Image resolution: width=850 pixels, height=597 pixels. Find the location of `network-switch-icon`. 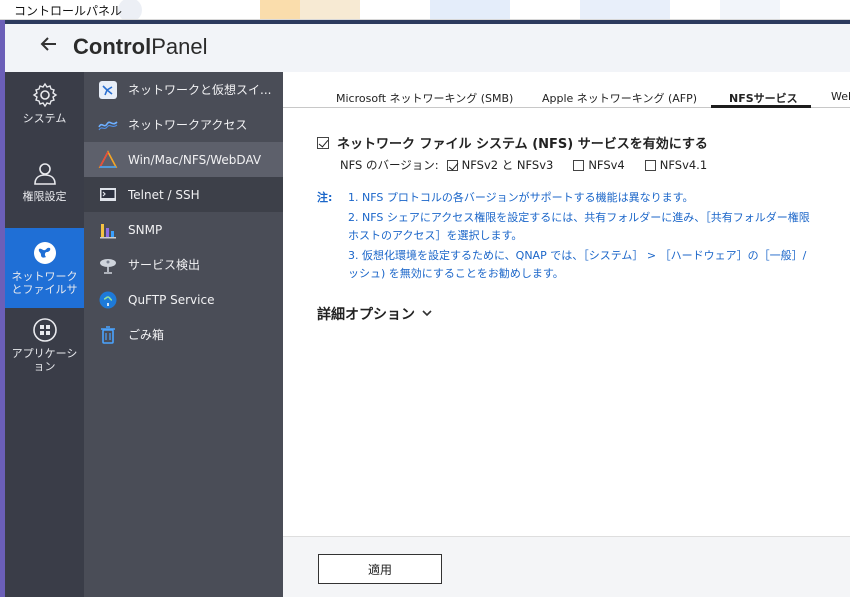

network-switch-icon is located at coordinates (108, 90).